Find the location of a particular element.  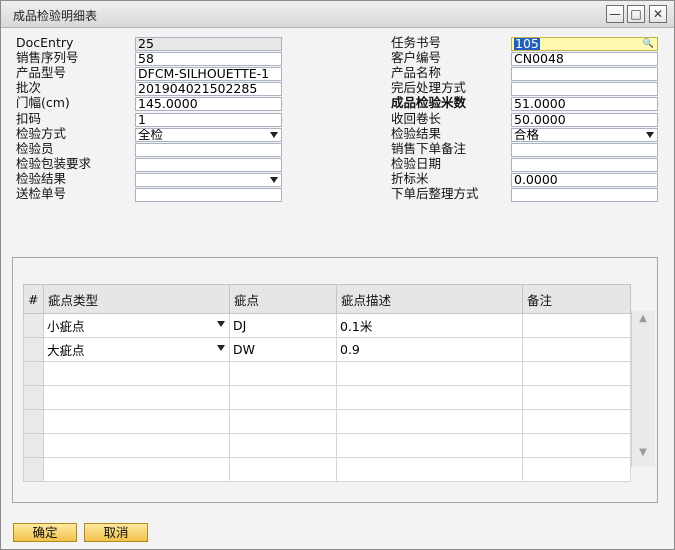

left-label-8: 检验包装要求 is located at coordinates (54, 163).